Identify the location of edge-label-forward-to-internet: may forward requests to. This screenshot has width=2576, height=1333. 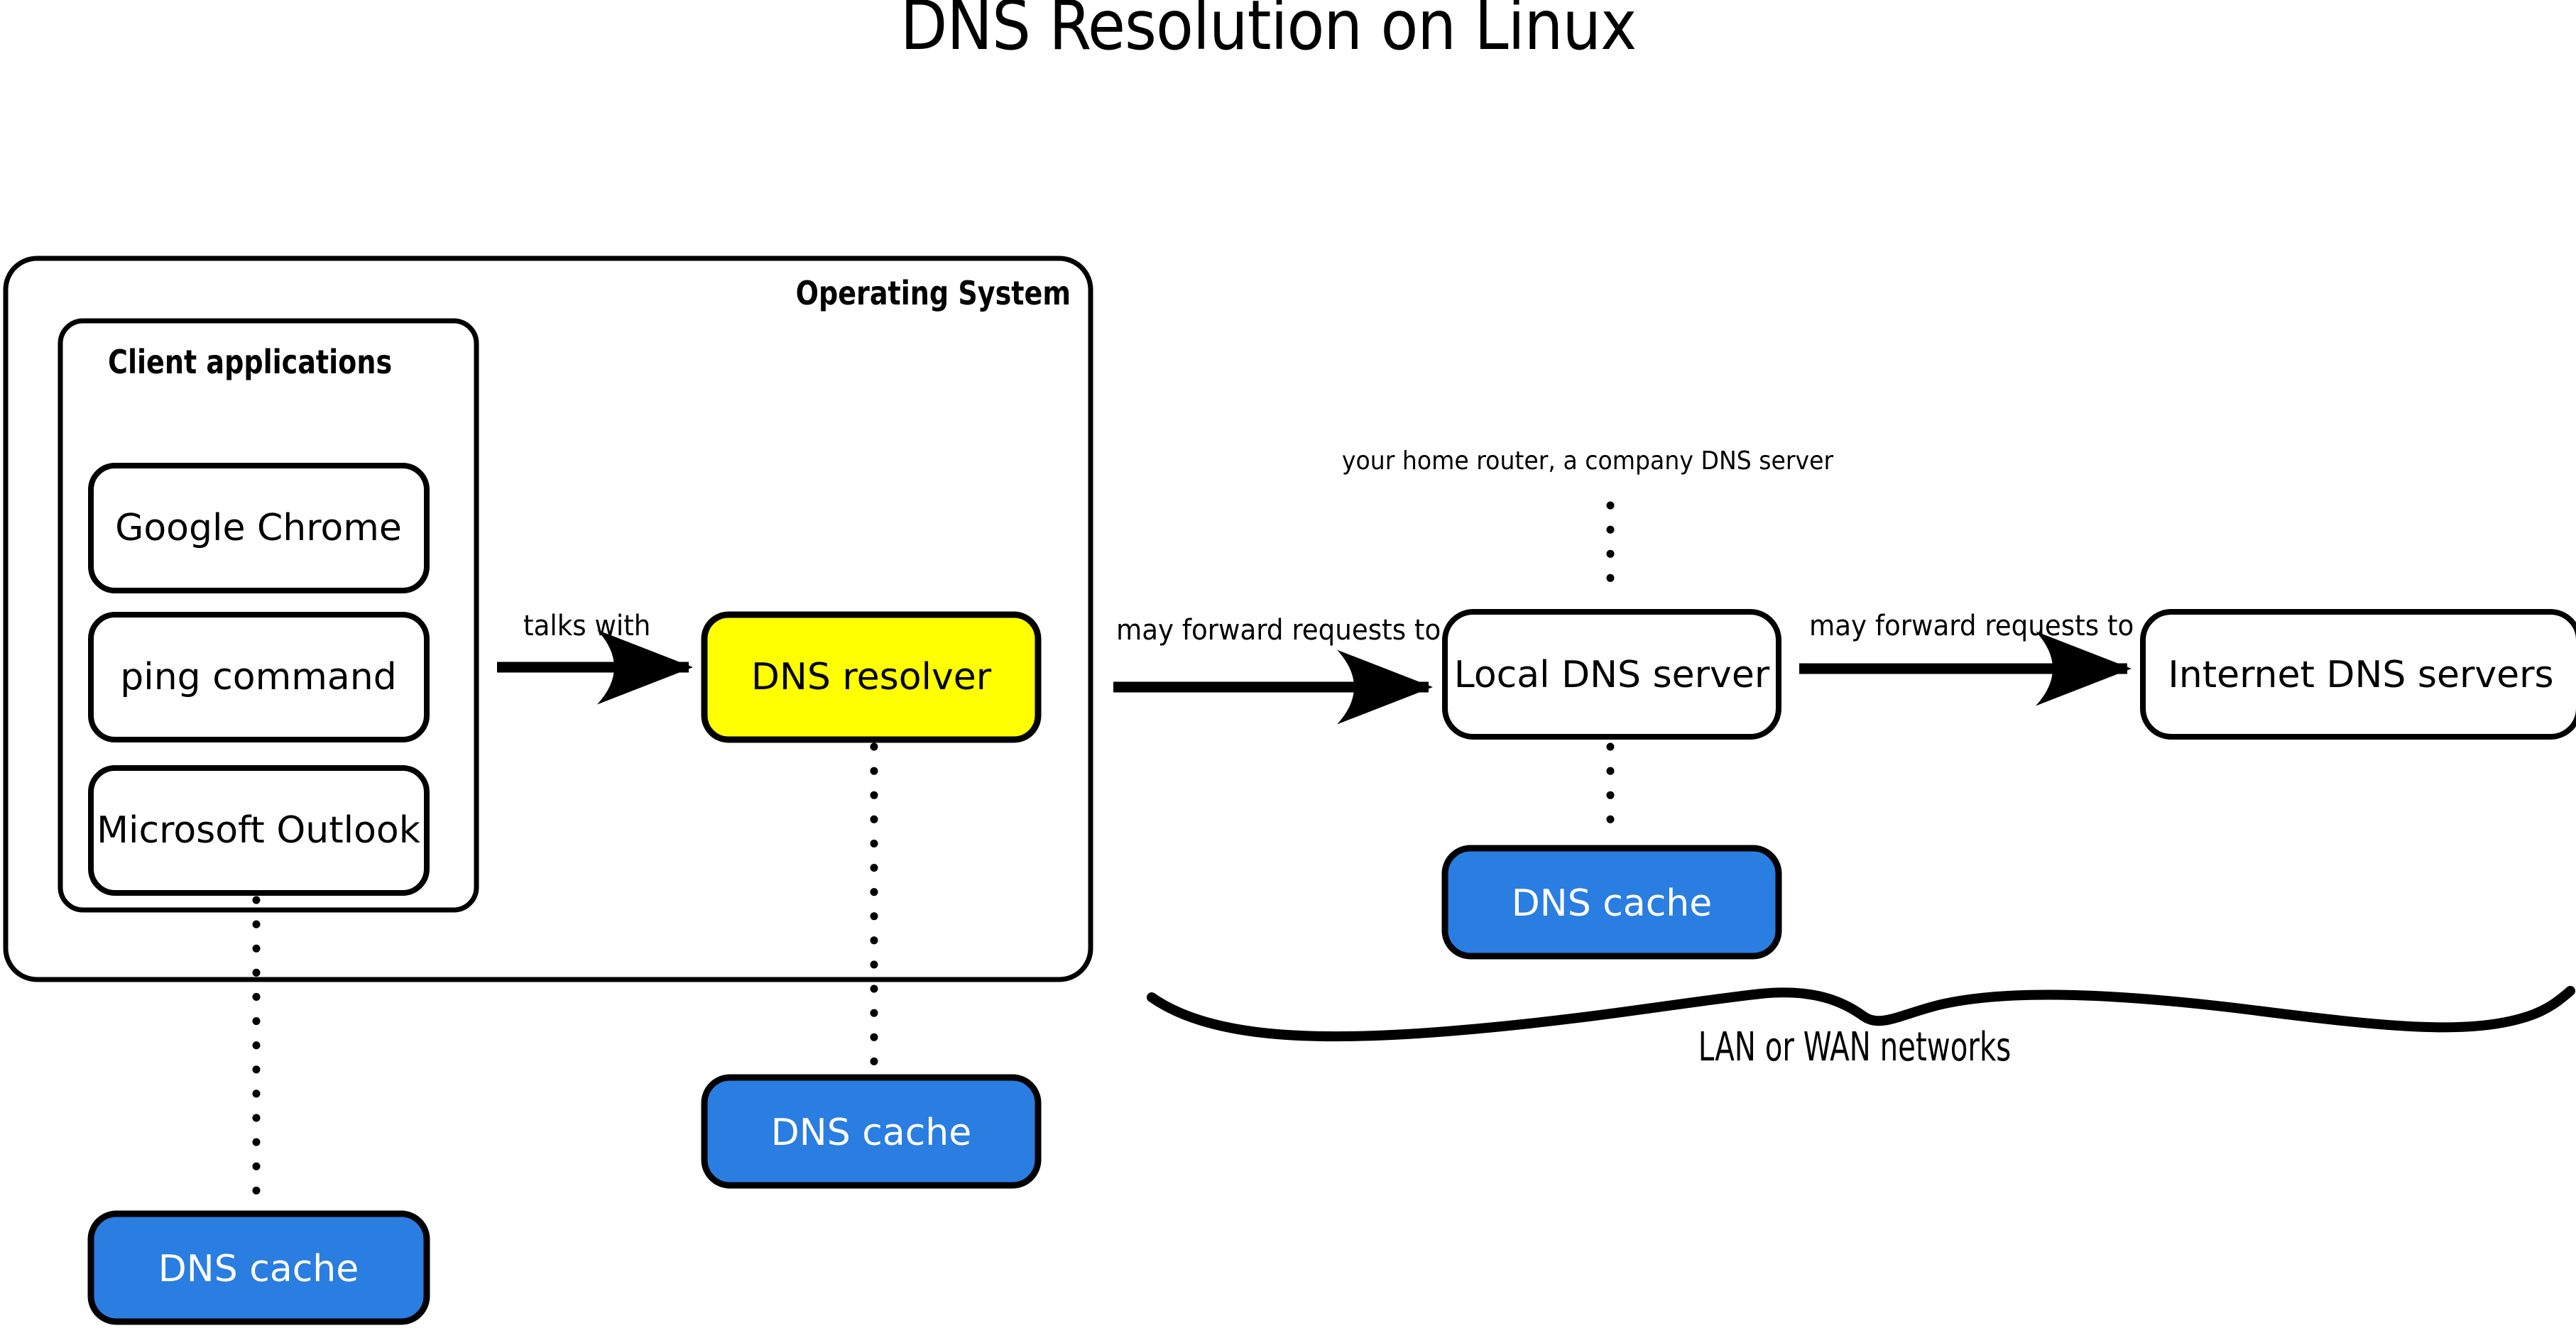
(1971, 626).